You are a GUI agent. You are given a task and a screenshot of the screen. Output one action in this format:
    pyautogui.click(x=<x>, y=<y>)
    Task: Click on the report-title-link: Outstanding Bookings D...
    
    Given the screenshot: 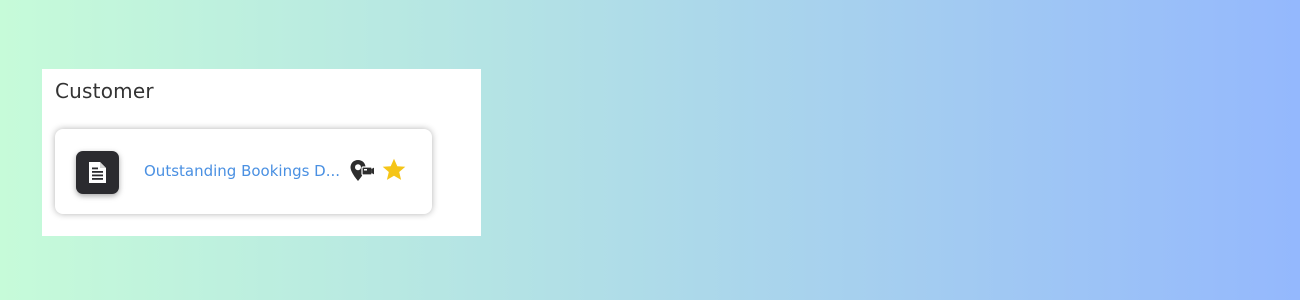 What is the action you would take?
    pyautogui.click(x=243, y=171)
    